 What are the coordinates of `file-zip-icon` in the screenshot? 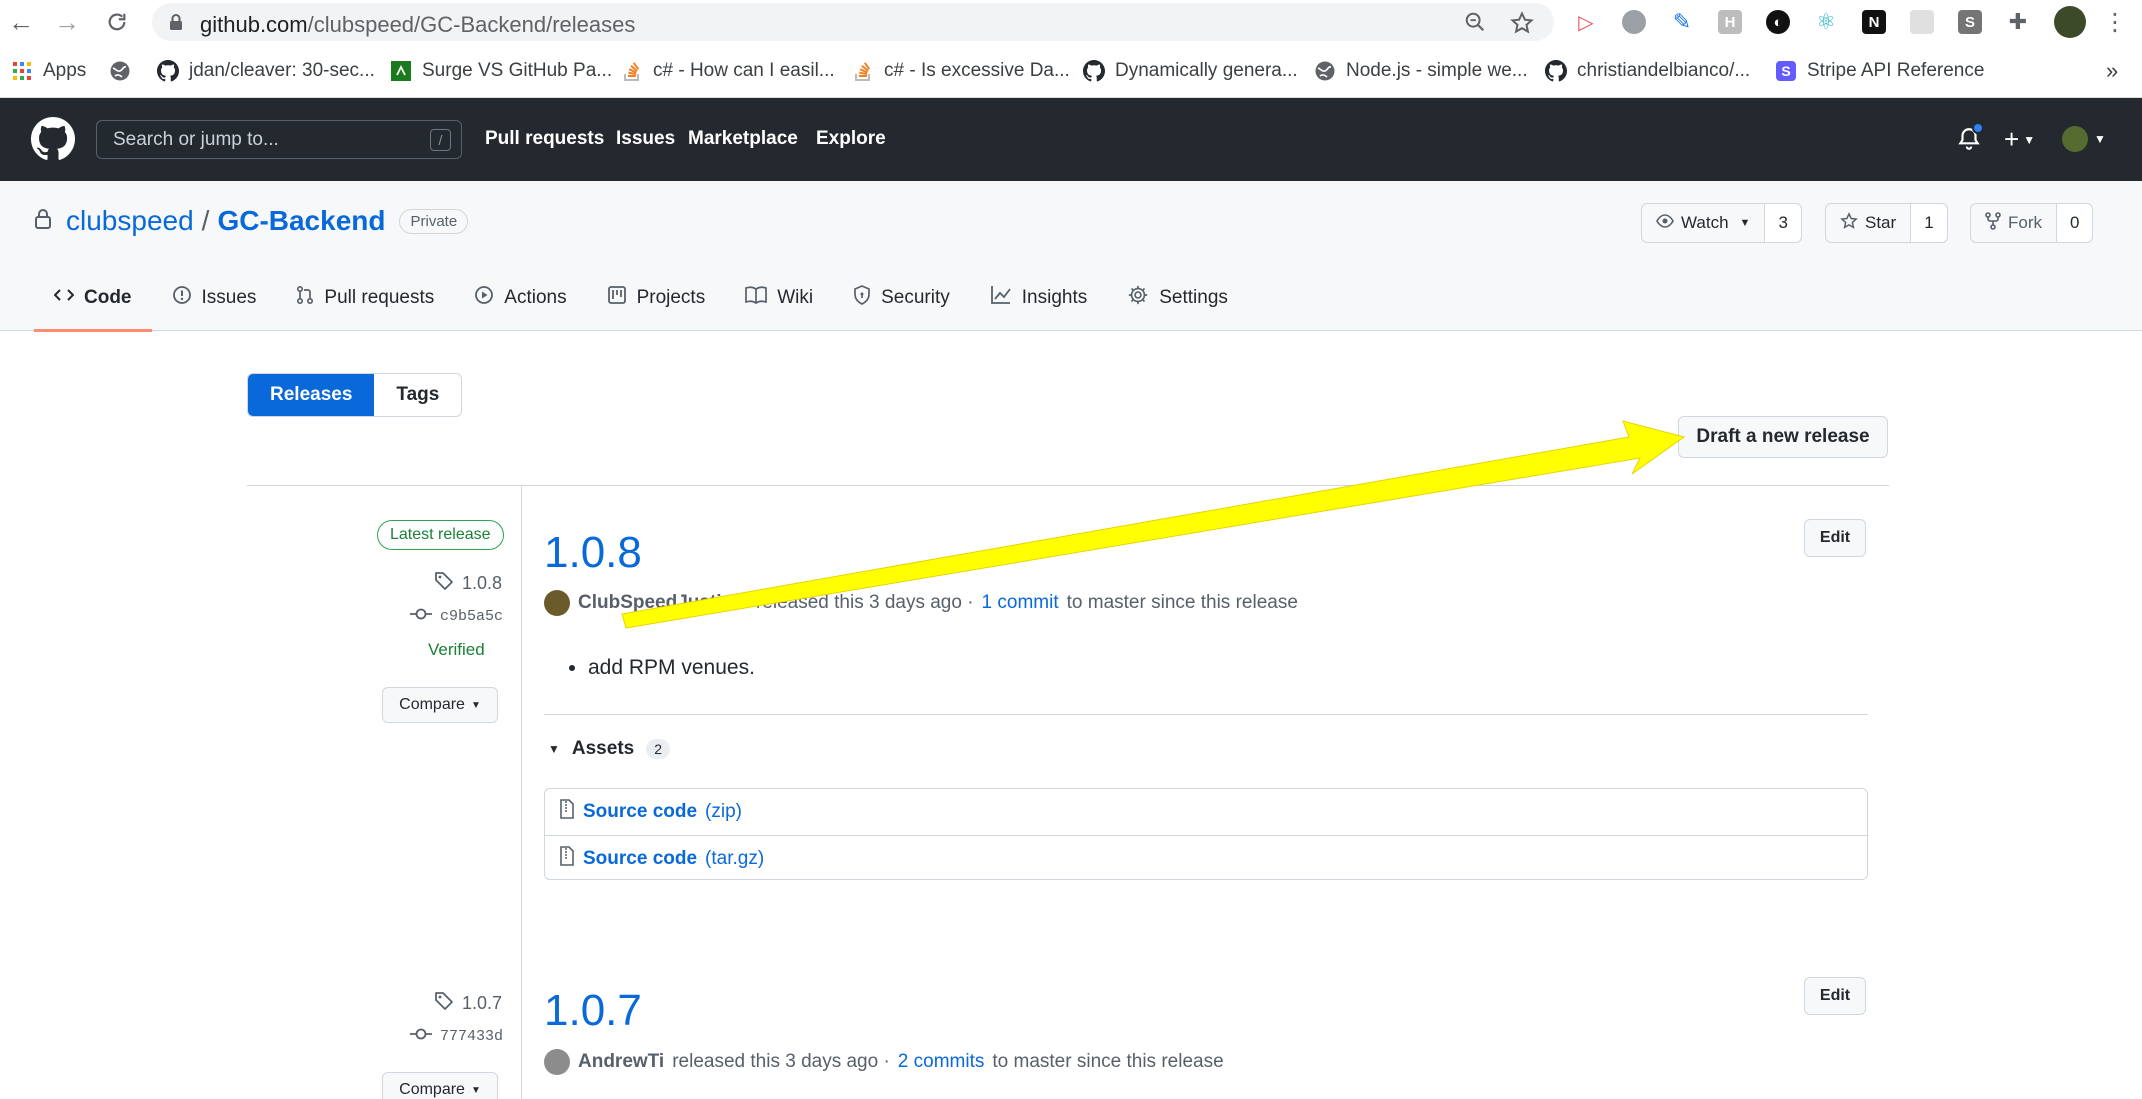 It's located at (567, 812).